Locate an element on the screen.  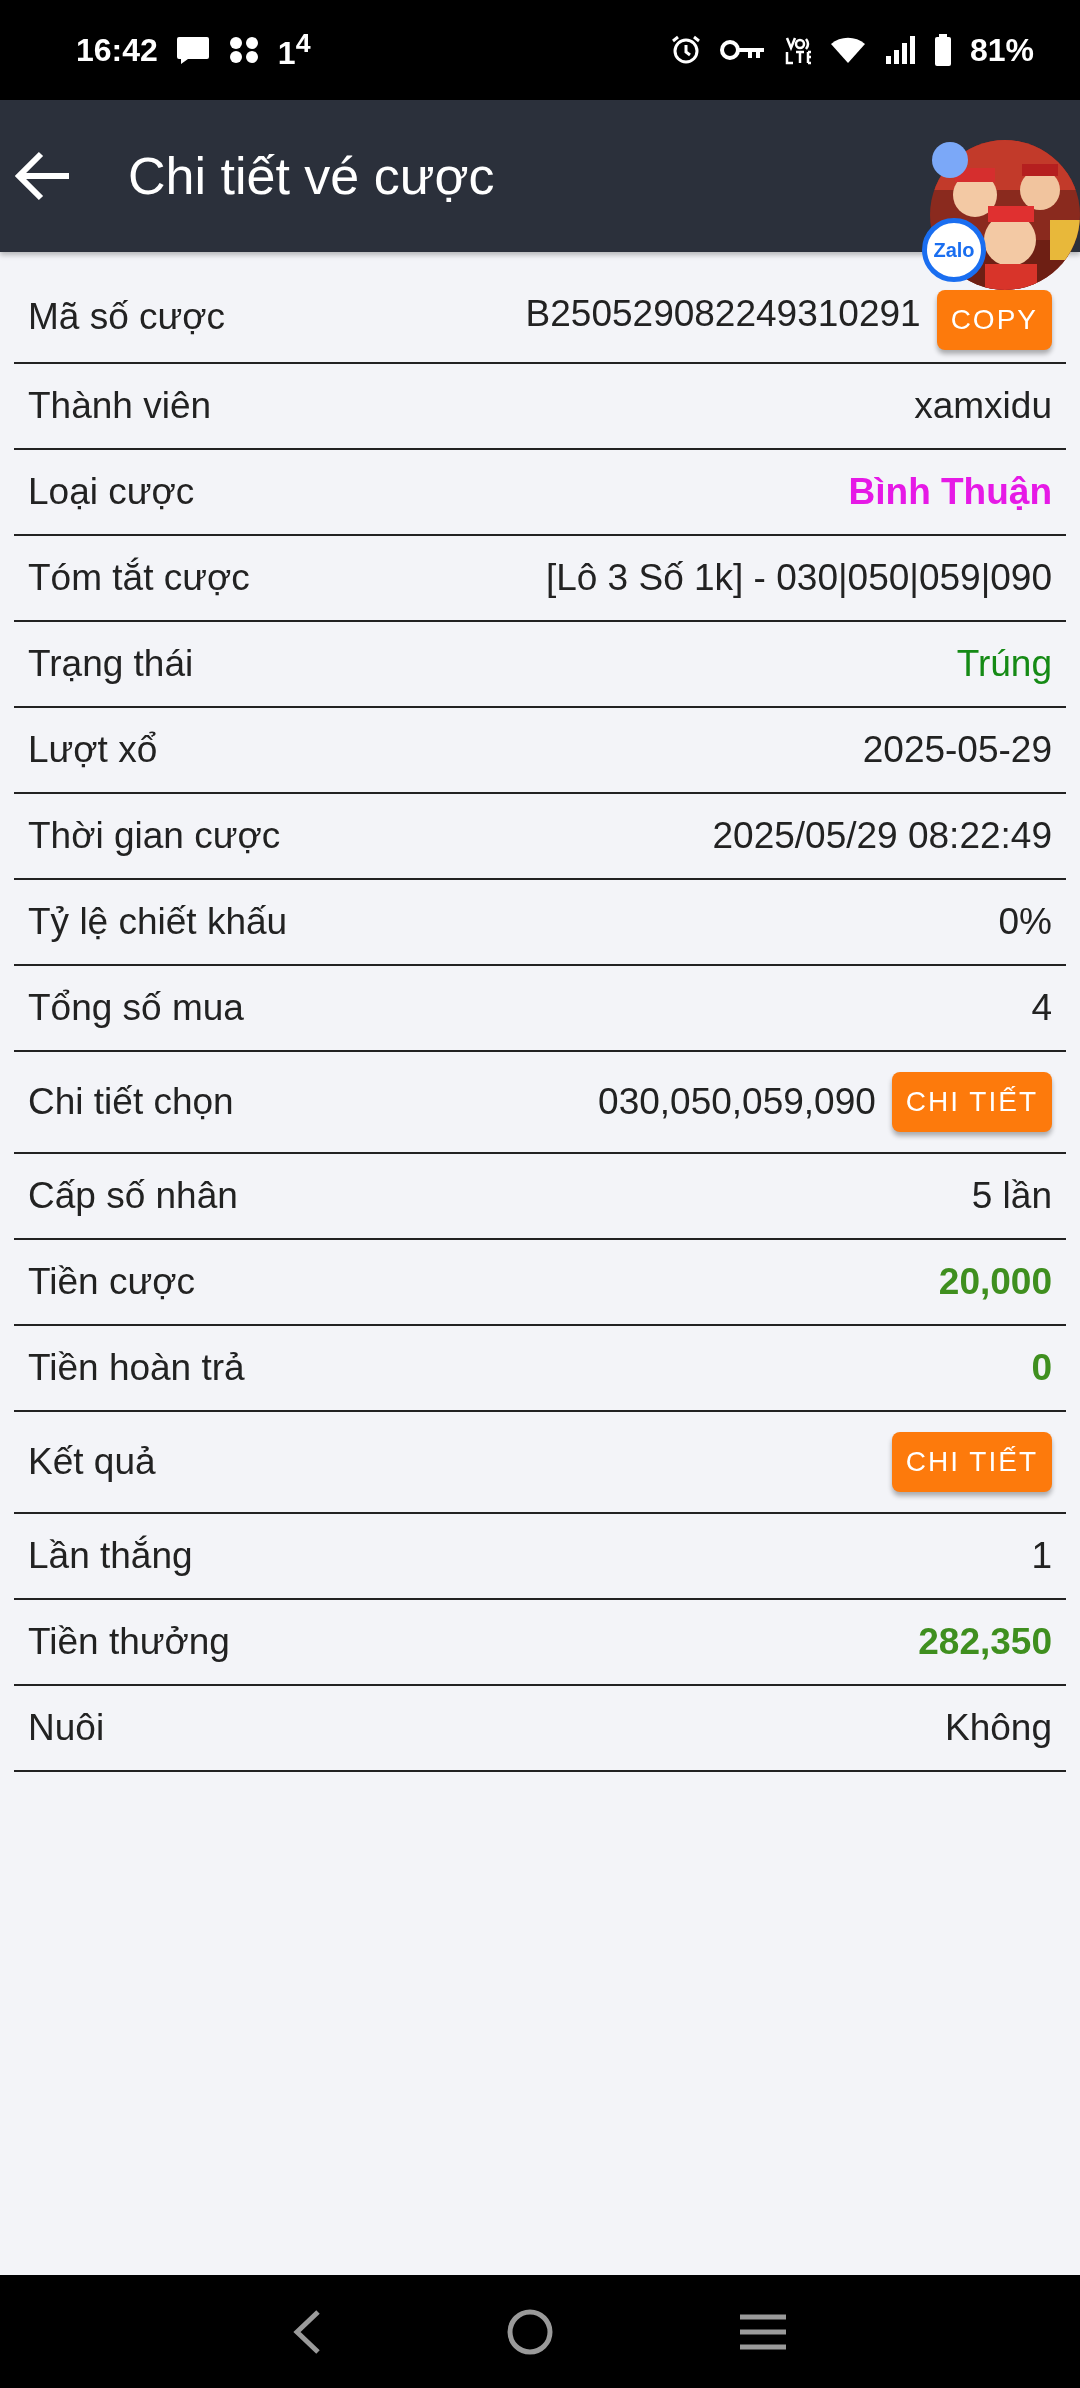
field-value: 0 is located at coordinates (1041, 1368).